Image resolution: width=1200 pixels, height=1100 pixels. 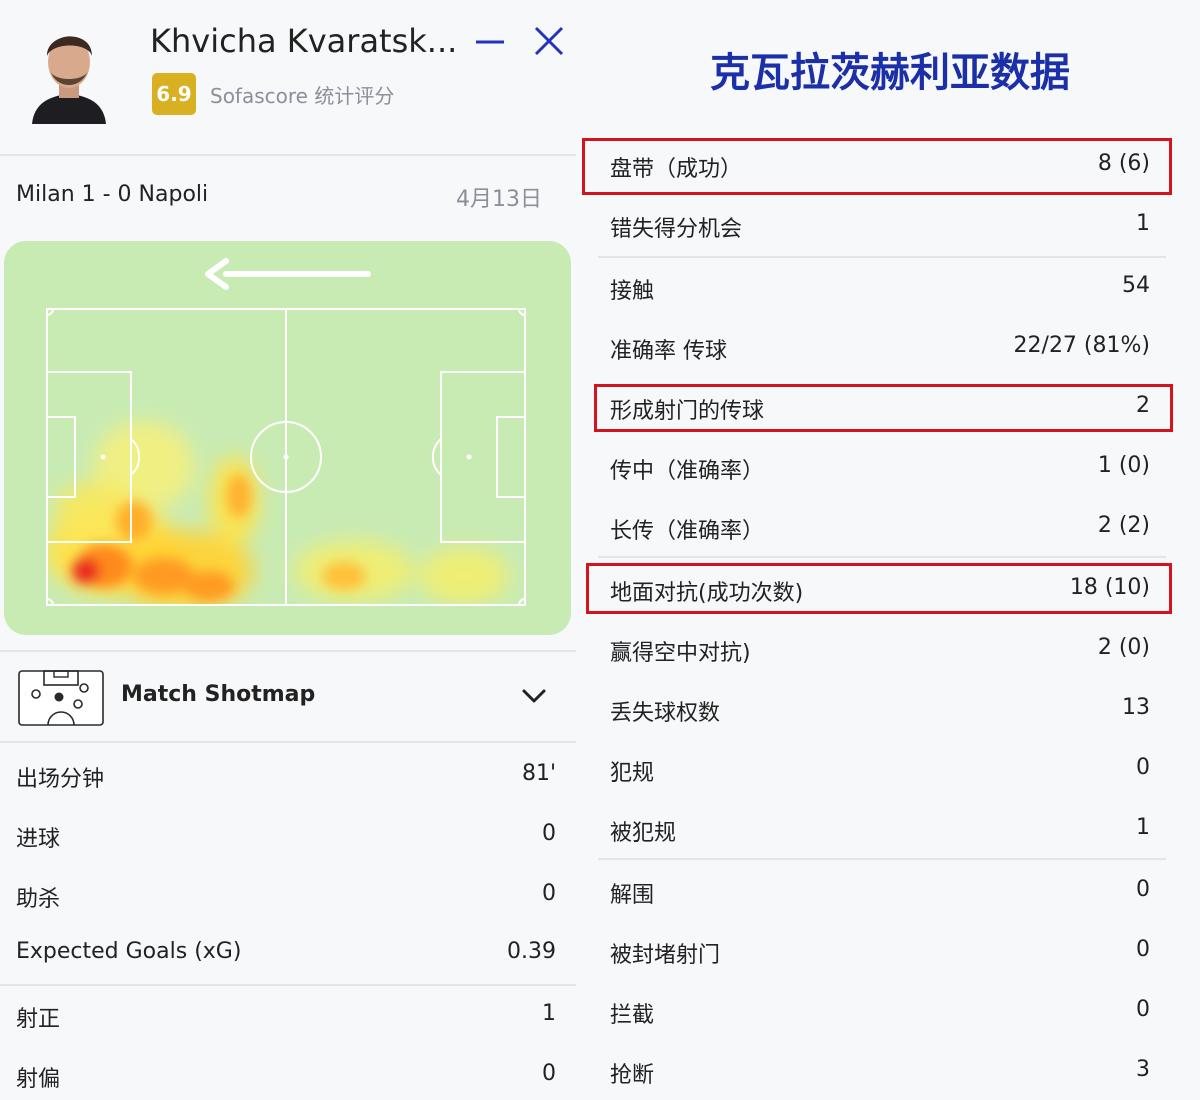 What do you see at coordinates (218, 694) in the screenshot?
I see `shotmap-label: Match Shotmap` at bounding box center [218, 694].